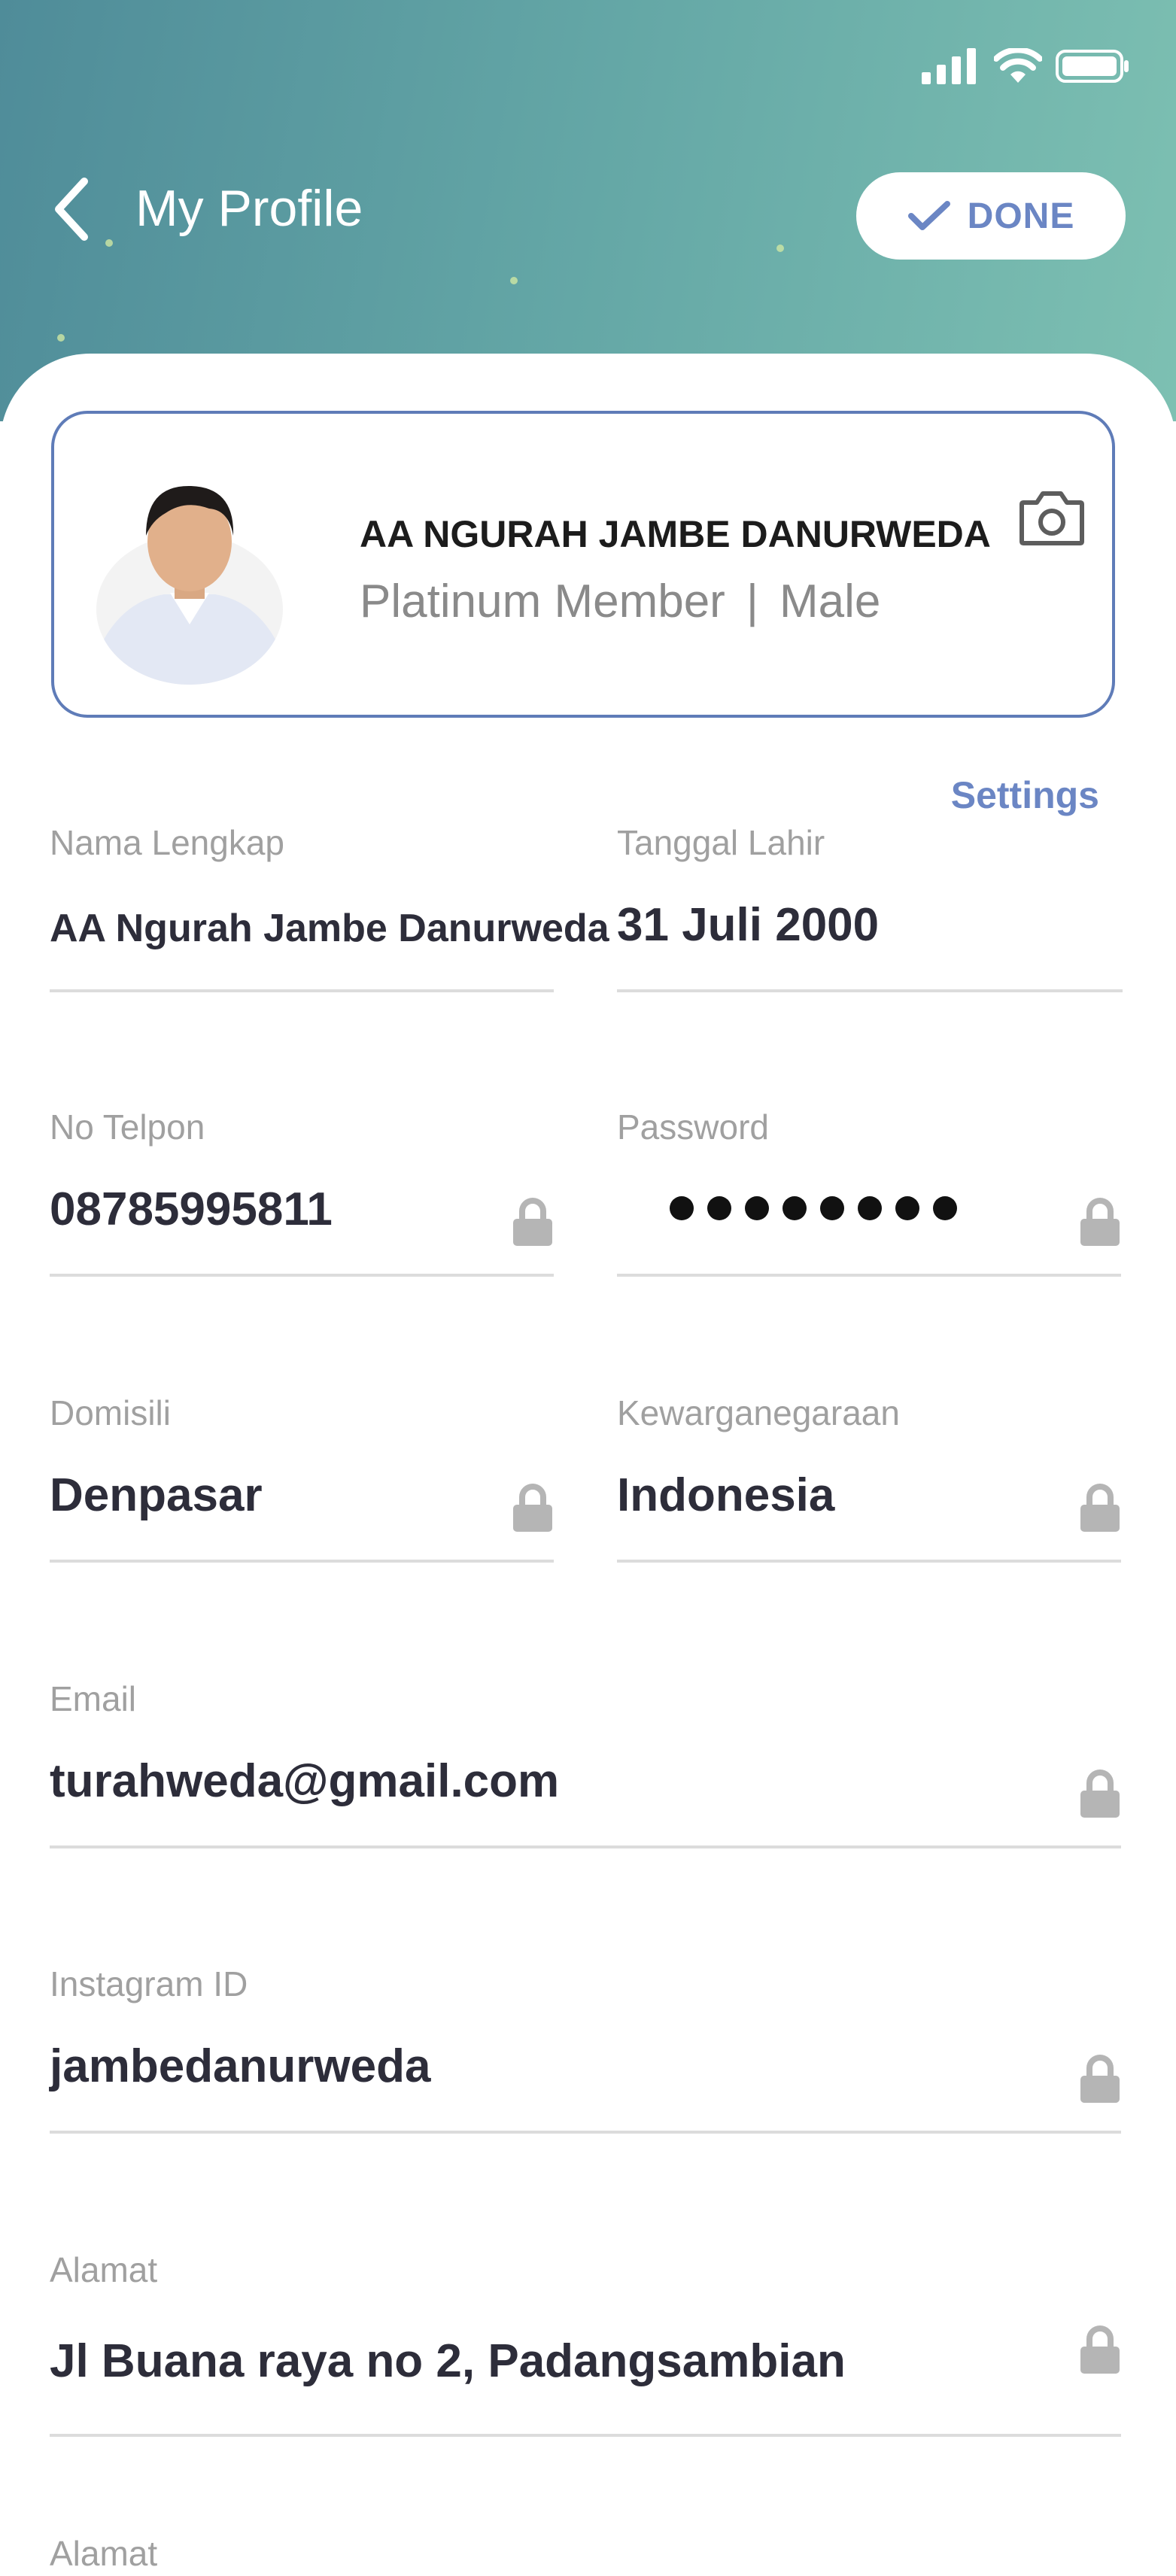 This screenshot has width=1176, height=2576. I want to click on field-label: Instagram ID, so click(149, 1983).